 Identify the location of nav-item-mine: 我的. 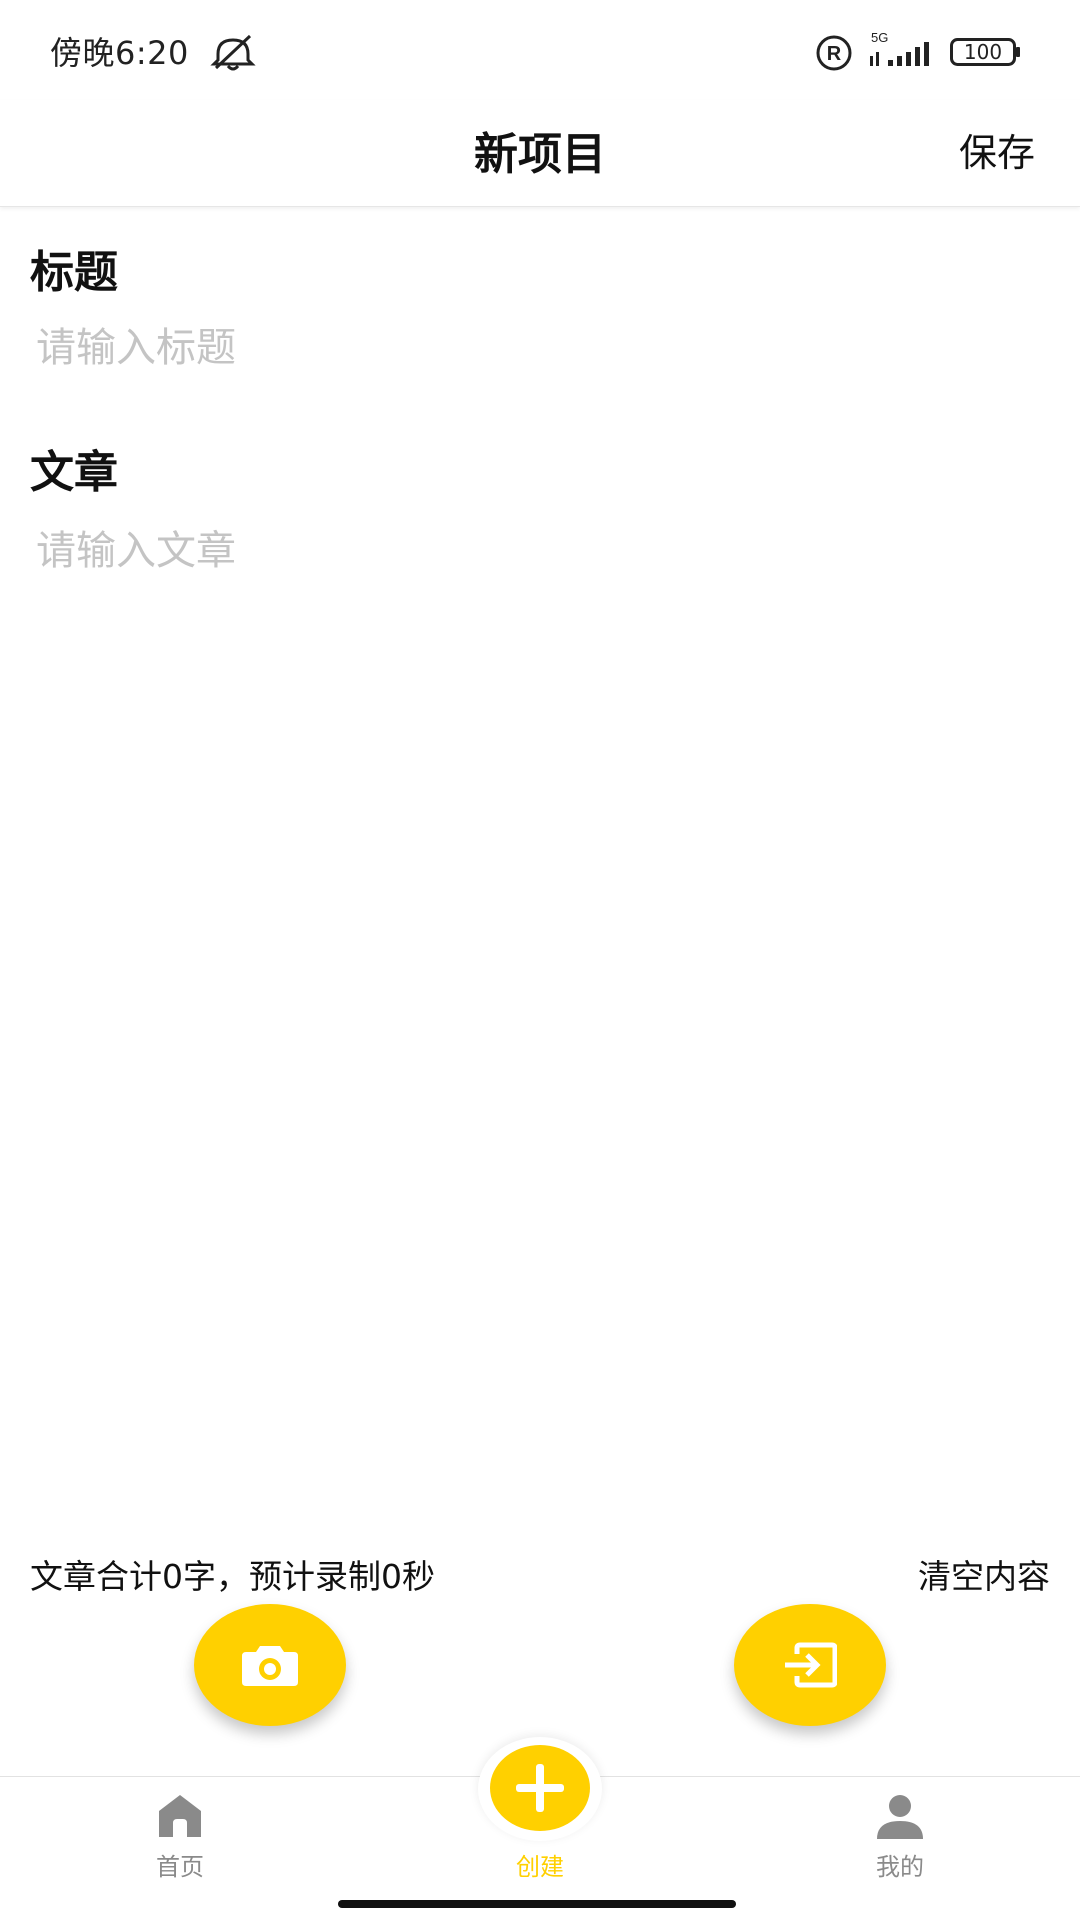
(900, 1837).